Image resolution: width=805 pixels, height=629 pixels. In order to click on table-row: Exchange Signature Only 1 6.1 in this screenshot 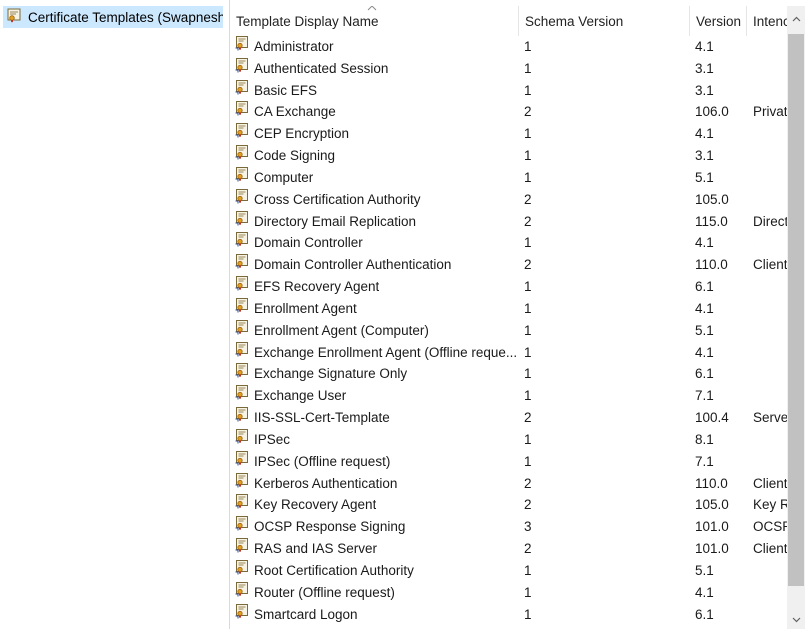, I will do `click(508, 374)`.